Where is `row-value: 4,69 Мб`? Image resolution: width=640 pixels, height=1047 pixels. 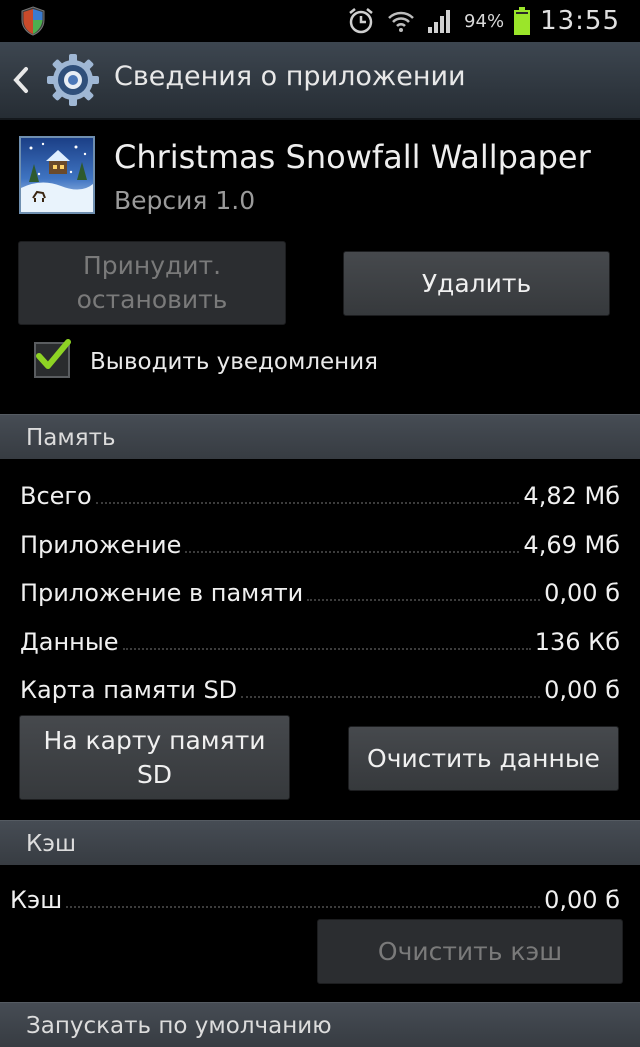 row-value: 4,69 Мб is located at coordinates (571, 545).